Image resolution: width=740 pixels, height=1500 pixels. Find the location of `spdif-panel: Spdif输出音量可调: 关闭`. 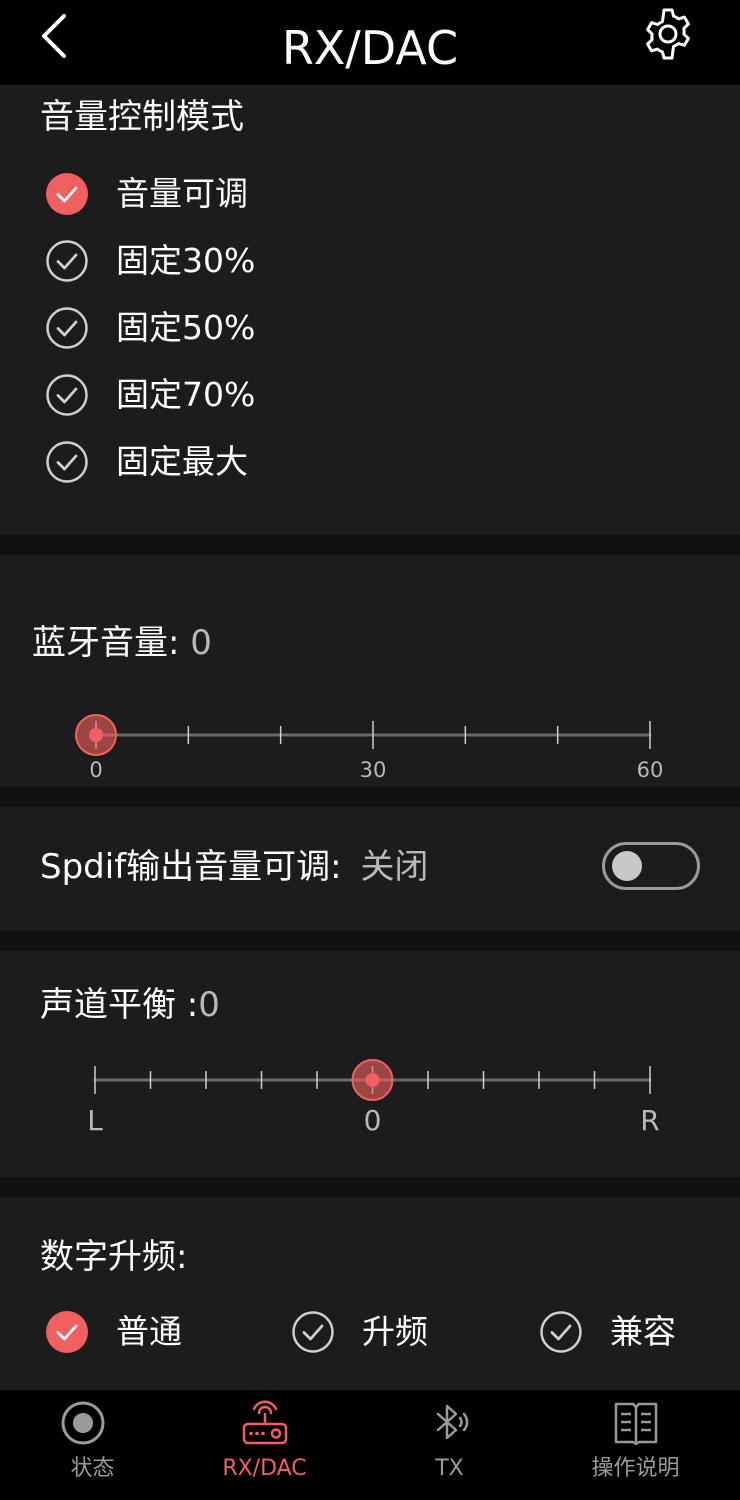

spdif-panel: Spdif输出音量可调: 关闭 is located at coordinates (370, 869).